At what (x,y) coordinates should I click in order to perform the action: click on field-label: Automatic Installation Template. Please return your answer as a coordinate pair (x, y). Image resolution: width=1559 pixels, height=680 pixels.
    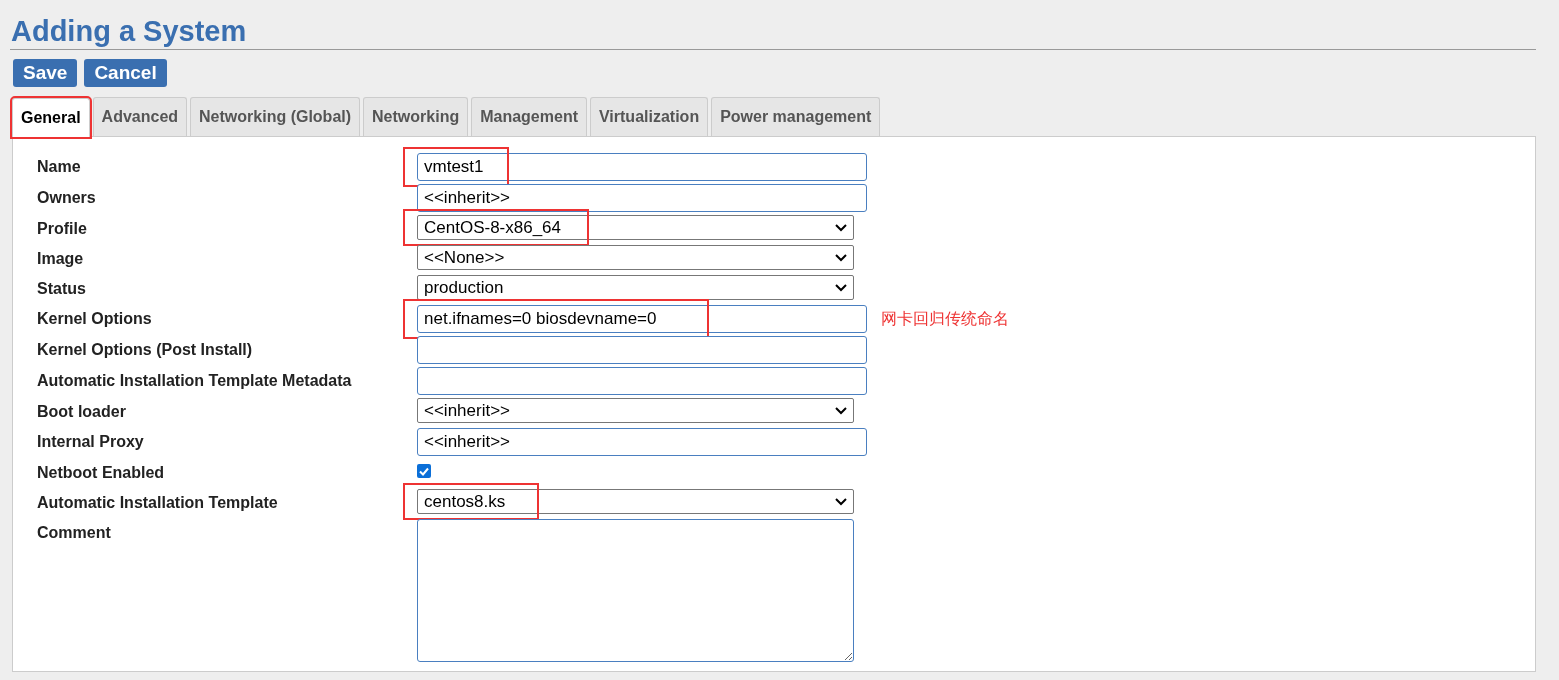
    Looking at the image, I should click on (158, 503).